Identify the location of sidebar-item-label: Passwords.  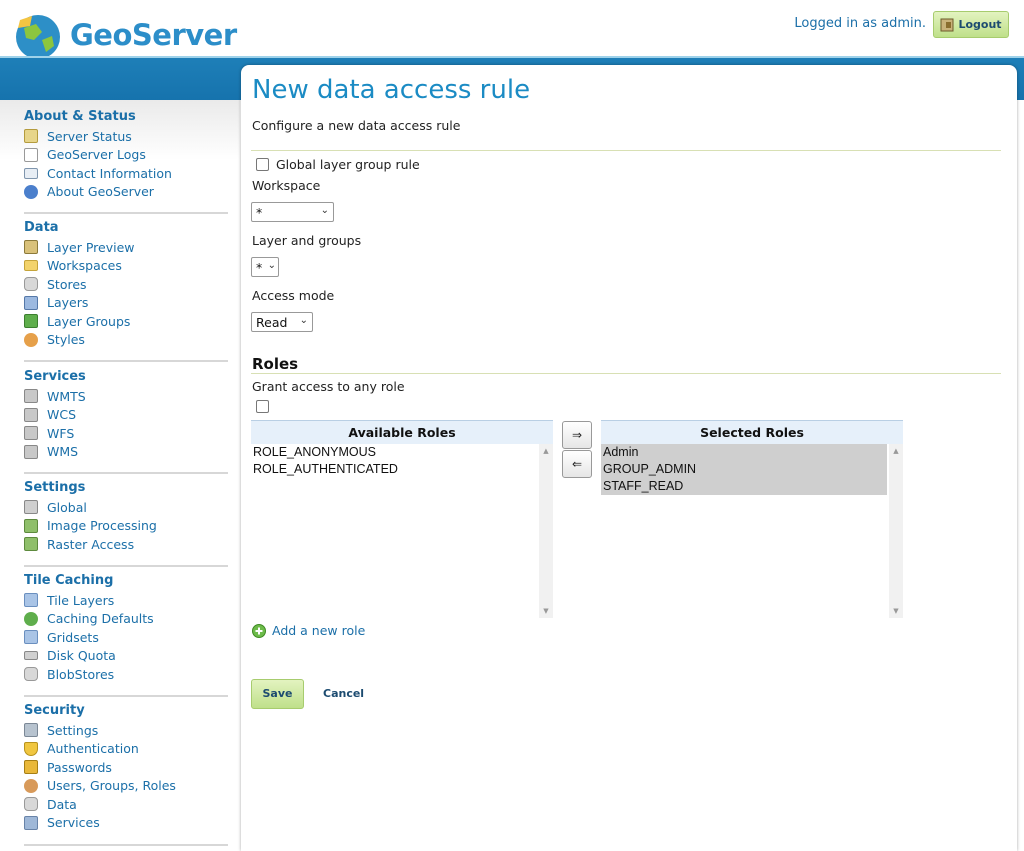
(79, 767).